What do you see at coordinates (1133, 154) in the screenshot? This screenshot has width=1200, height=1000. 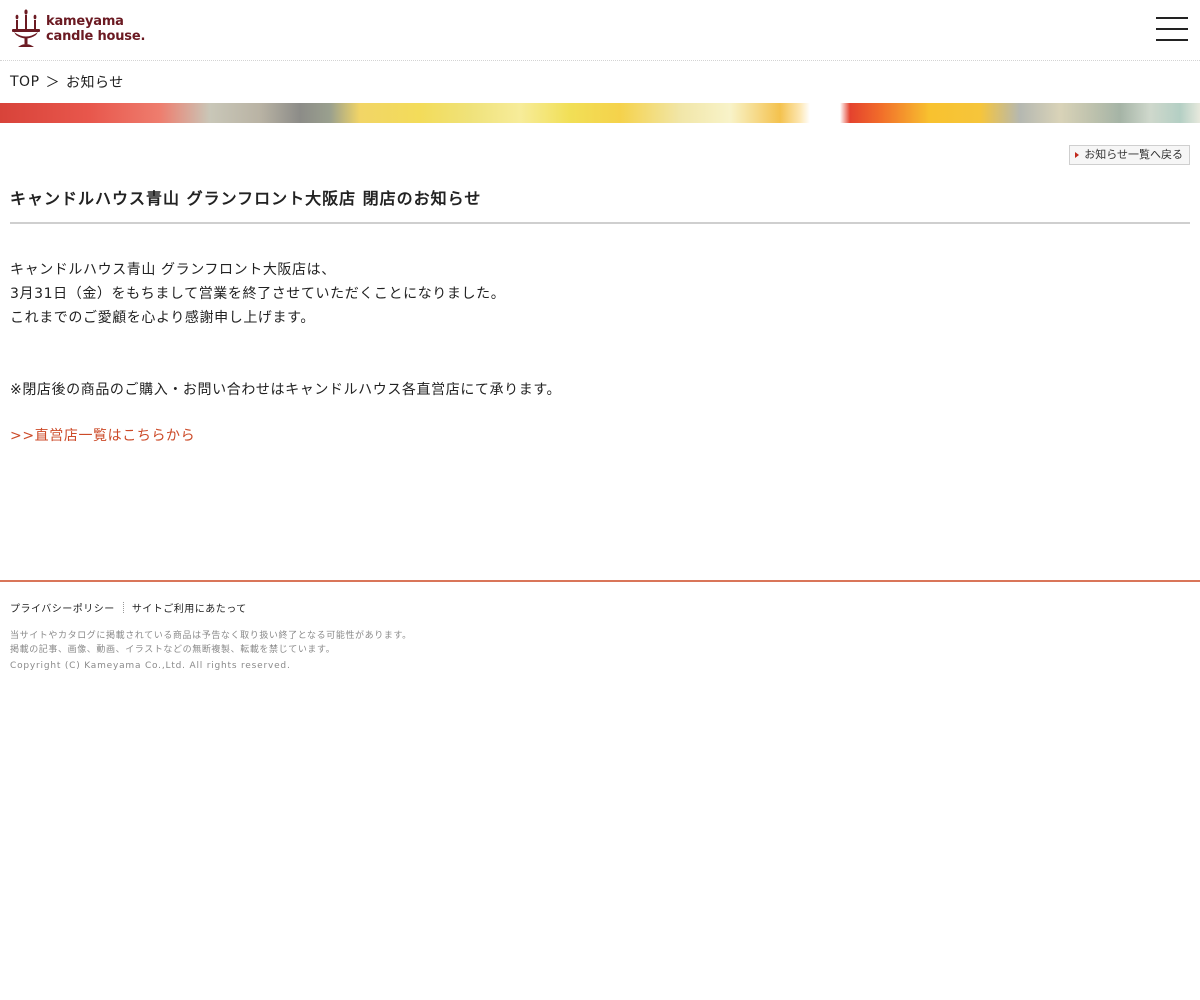 I see `back-button-label: お知らせ一覧へ戻る` at bounding box center [1133, 154].